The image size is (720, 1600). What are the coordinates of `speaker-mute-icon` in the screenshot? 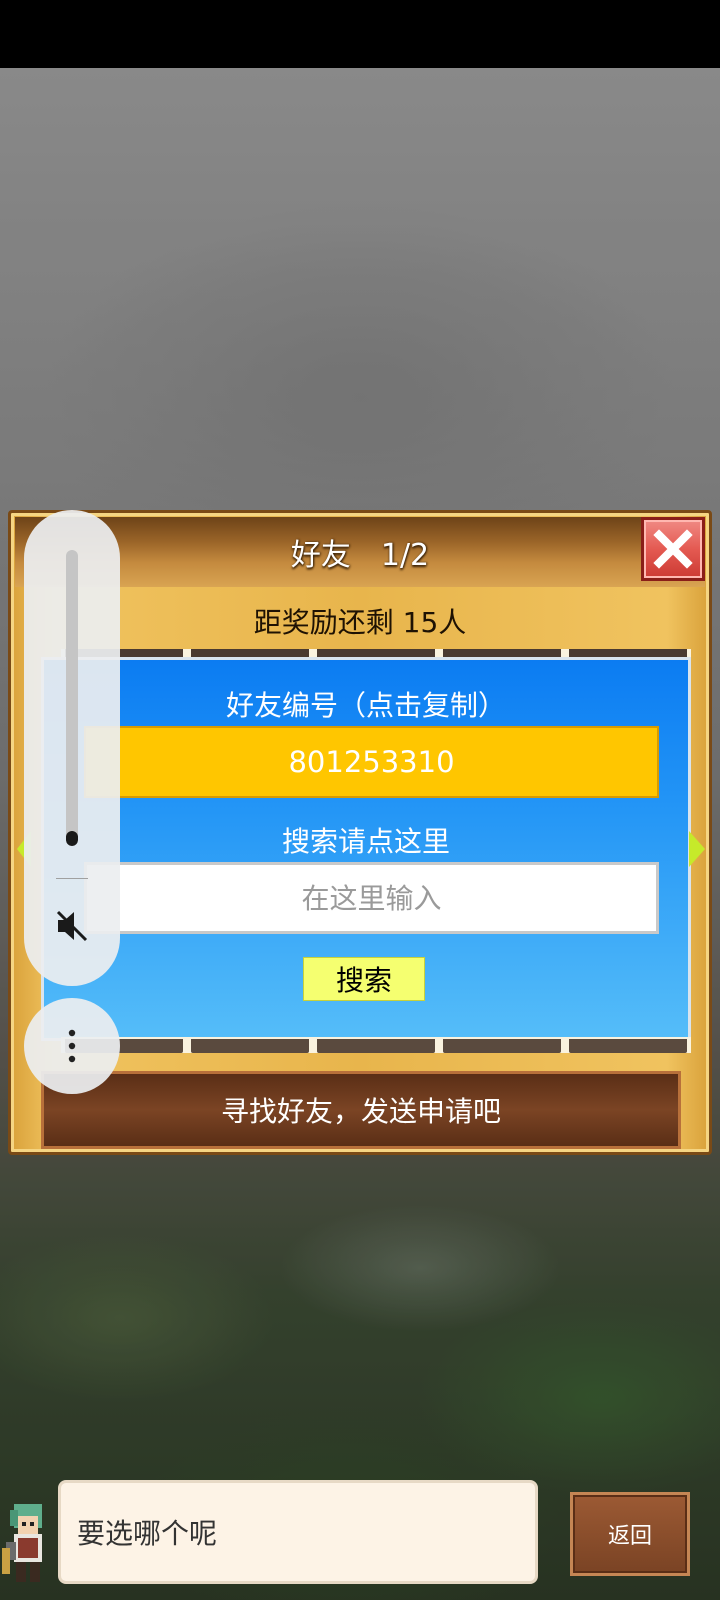 It's located at (72, 926).